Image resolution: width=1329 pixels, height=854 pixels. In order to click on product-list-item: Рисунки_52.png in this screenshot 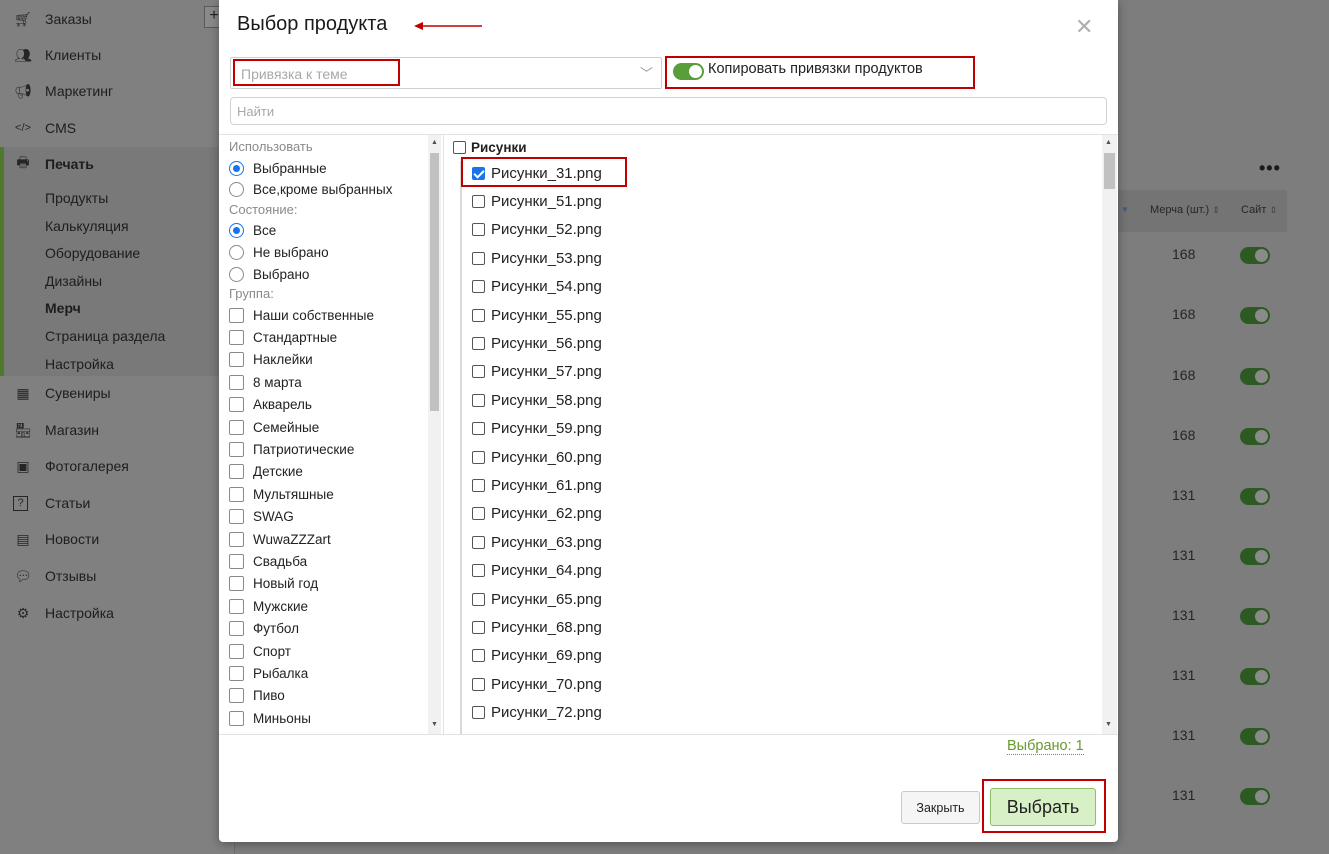, I will do `click(537, 230)`.